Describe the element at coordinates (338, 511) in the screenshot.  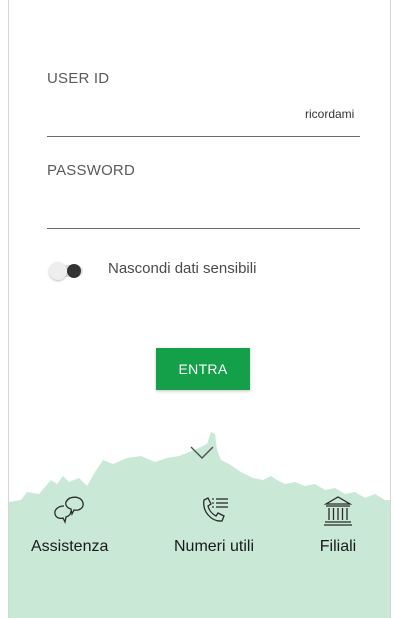
I see `bank-building-icon` at that location.